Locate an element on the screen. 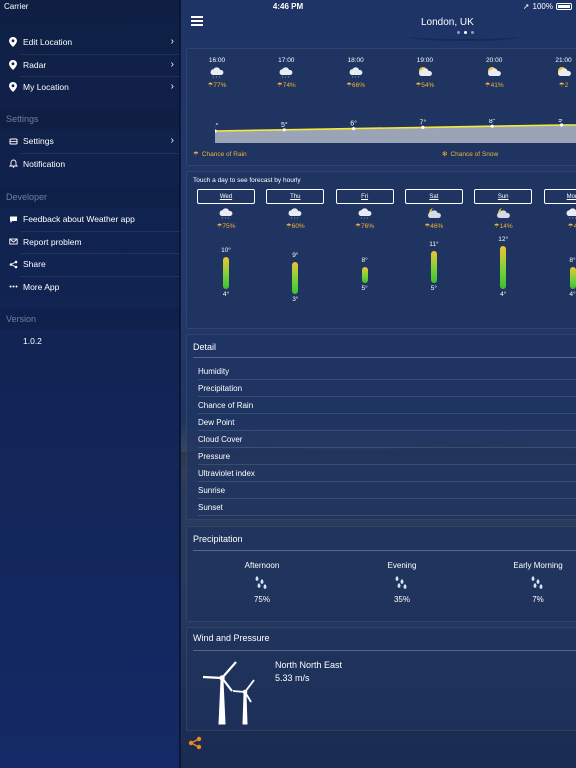  sidebar-item-label: Edit Location is located at coordinates (48, 42).